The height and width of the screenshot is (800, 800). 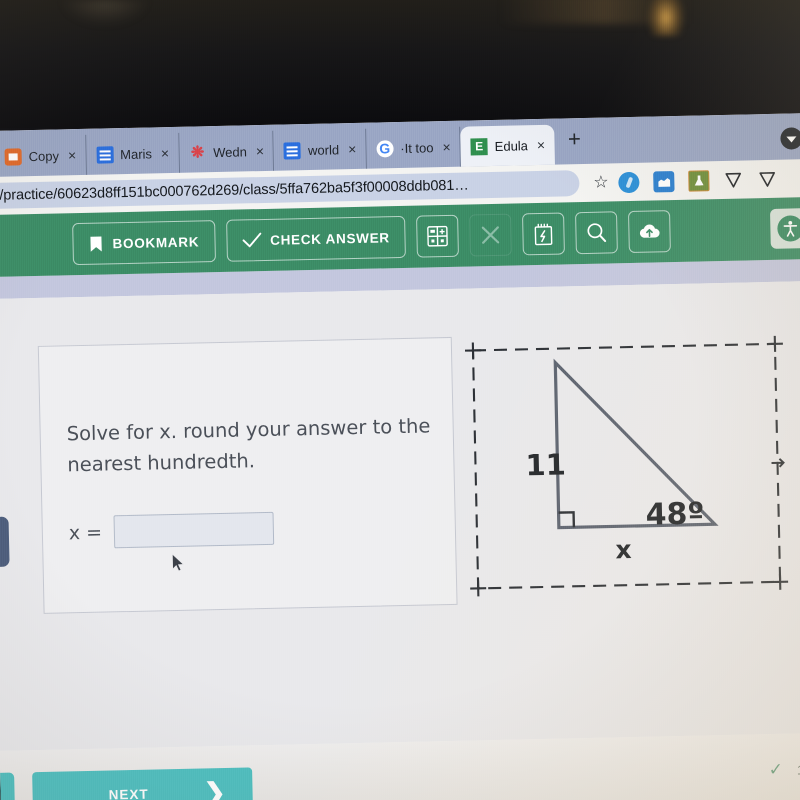 What do you see at coordinates (674, 514) in the screenshot?
I see `label-angle: 48º` at bounding box center [674, 514].